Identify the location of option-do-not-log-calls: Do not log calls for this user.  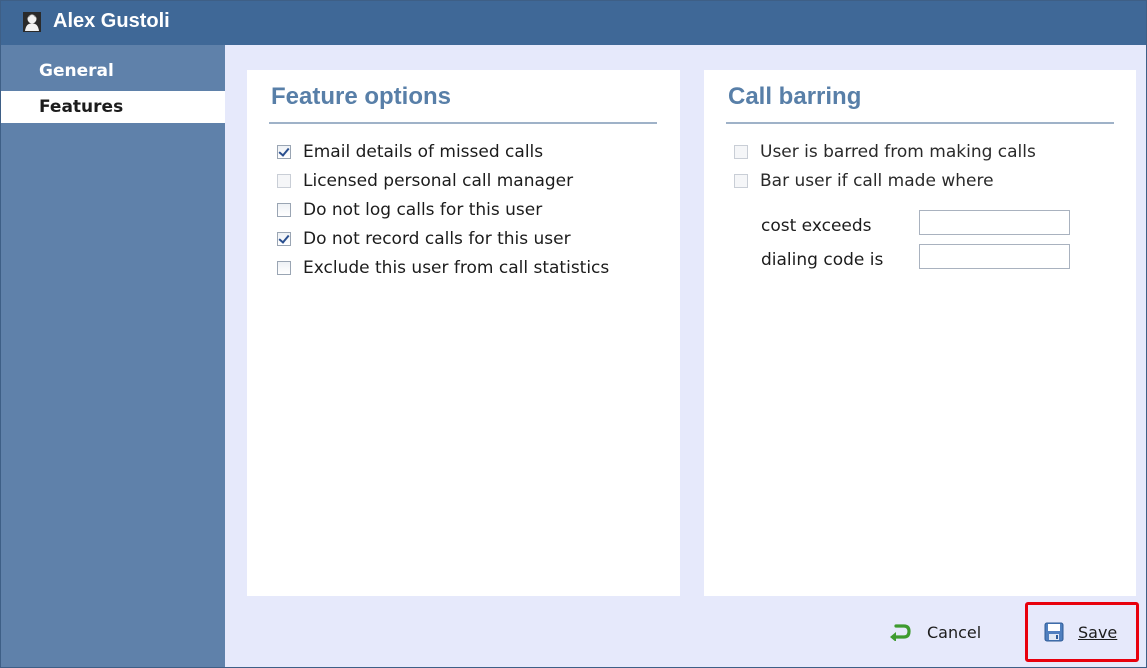
(409, 210).